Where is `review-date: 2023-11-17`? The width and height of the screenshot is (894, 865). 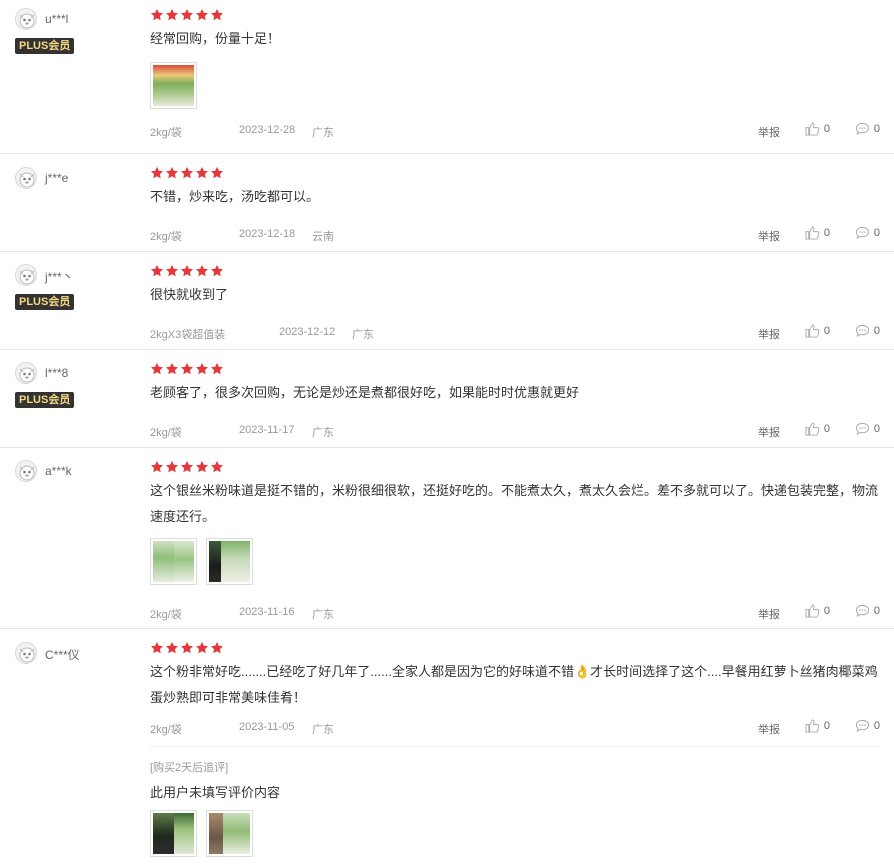
review-date: 2023-11-17 is located at coordinates (267, 430).